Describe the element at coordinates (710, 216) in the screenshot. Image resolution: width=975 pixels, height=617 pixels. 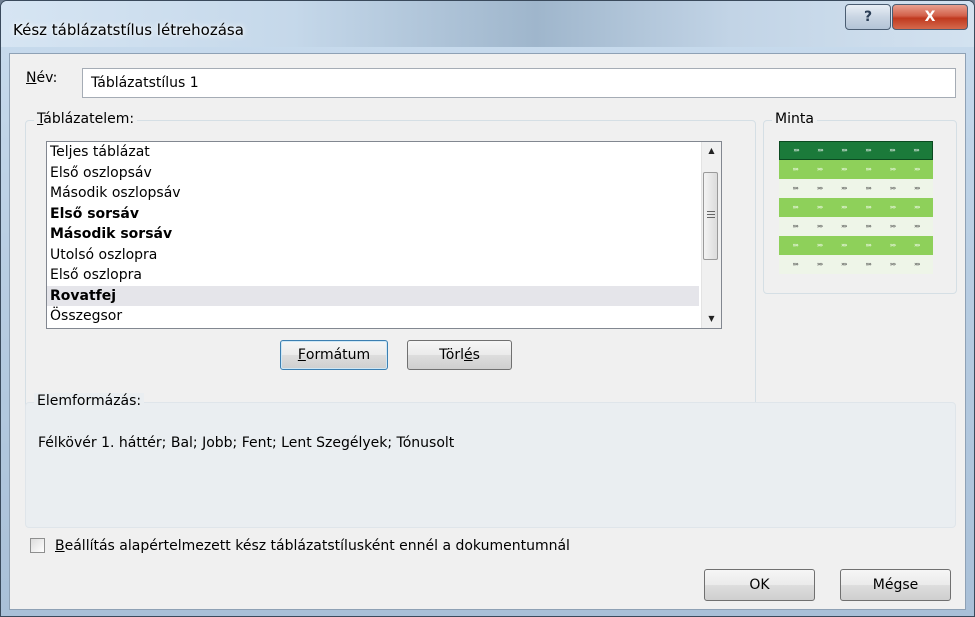
I see `scrollbar-thumb` at that location.